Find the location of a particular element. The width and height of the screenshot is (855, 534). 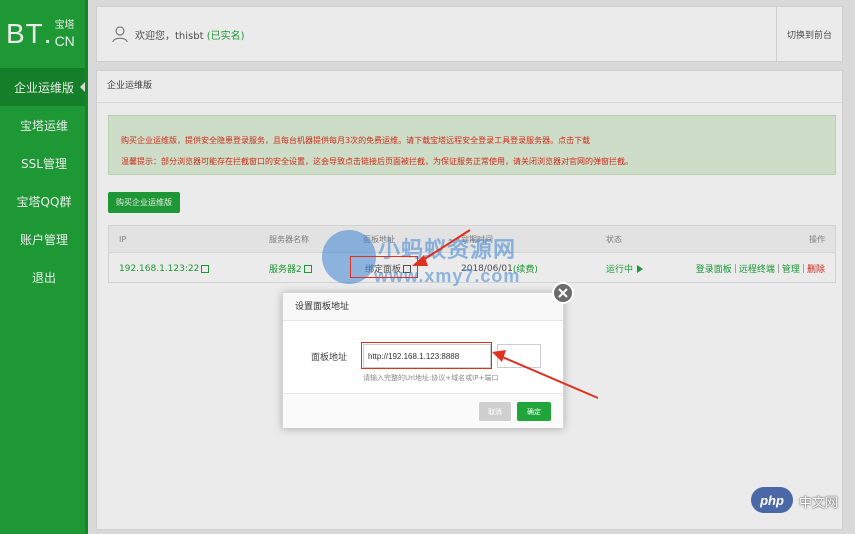

confirm-button: 确定 is located at coordinates (534, 411).